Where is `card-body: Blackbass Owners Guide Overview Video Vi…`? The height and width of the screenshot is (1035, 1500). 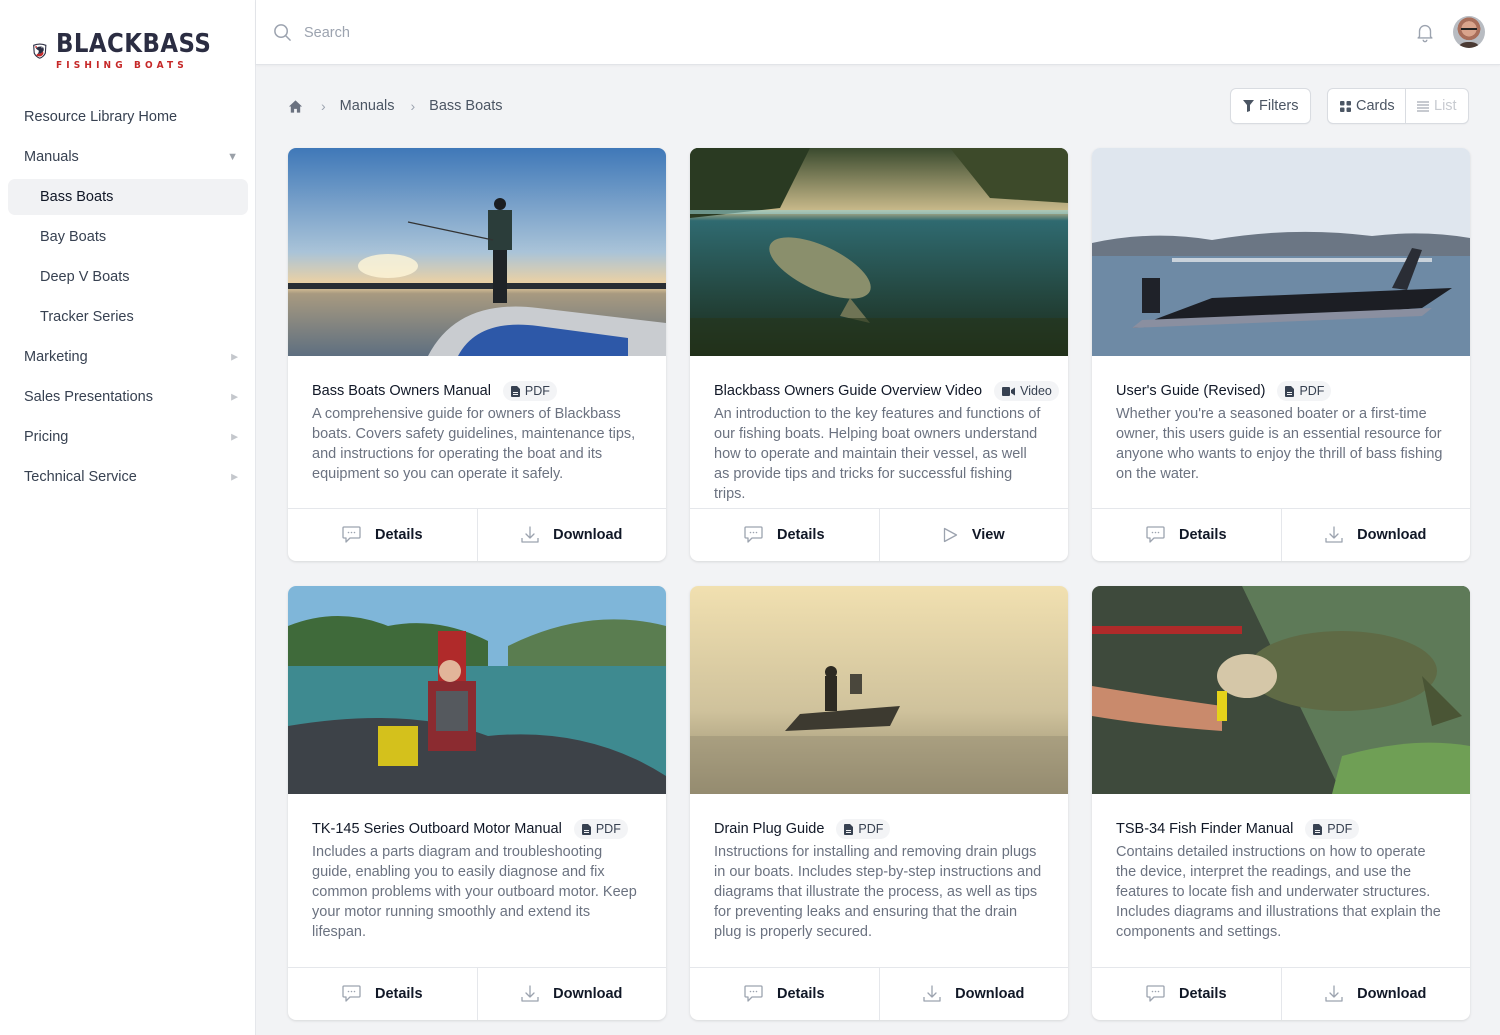 card-body: Blackbass Owners Guide Overview Video Vi… is located at coordinates (879, 432).